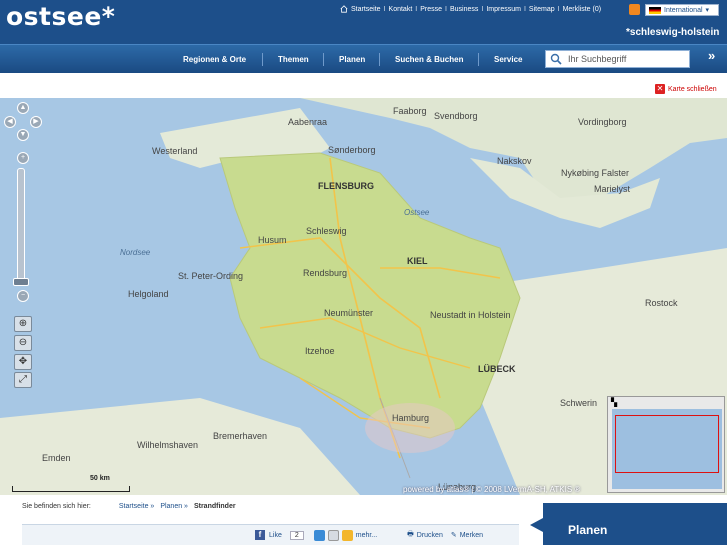 Image resolution: width=727 pixels, height=545 pixels. What do you see at coordinates (344, 9) in the screenshot?
I see `home-icon` at bounding box center [344, 9].